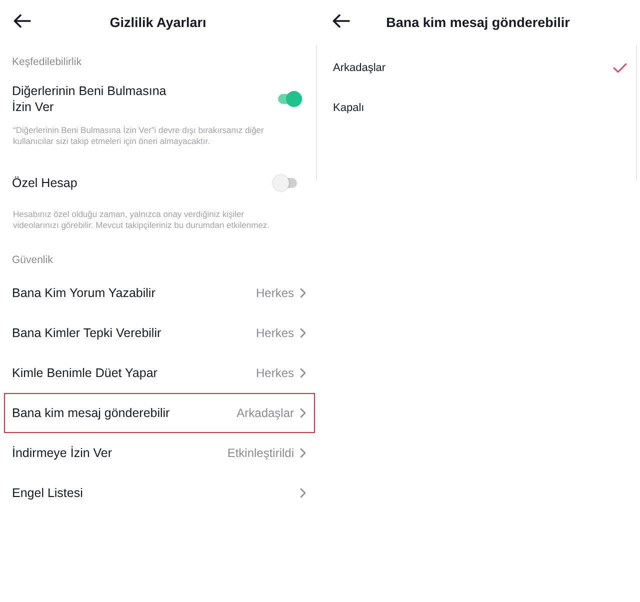  I want to click on section-heading: Keşfedilebilirlik, so click(47, 62).